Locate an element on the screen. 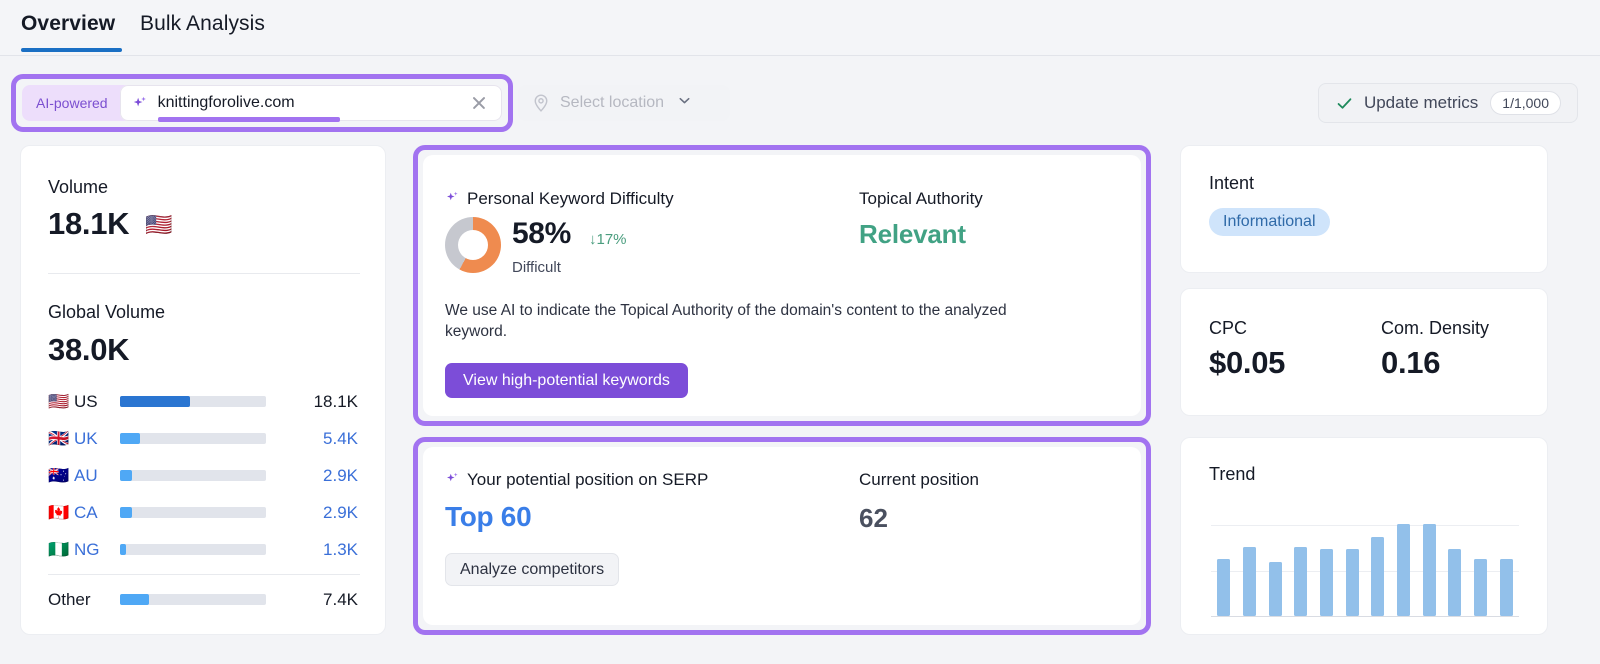  update-metrics-label: Update metrics is located at coordinates (1421, 102).